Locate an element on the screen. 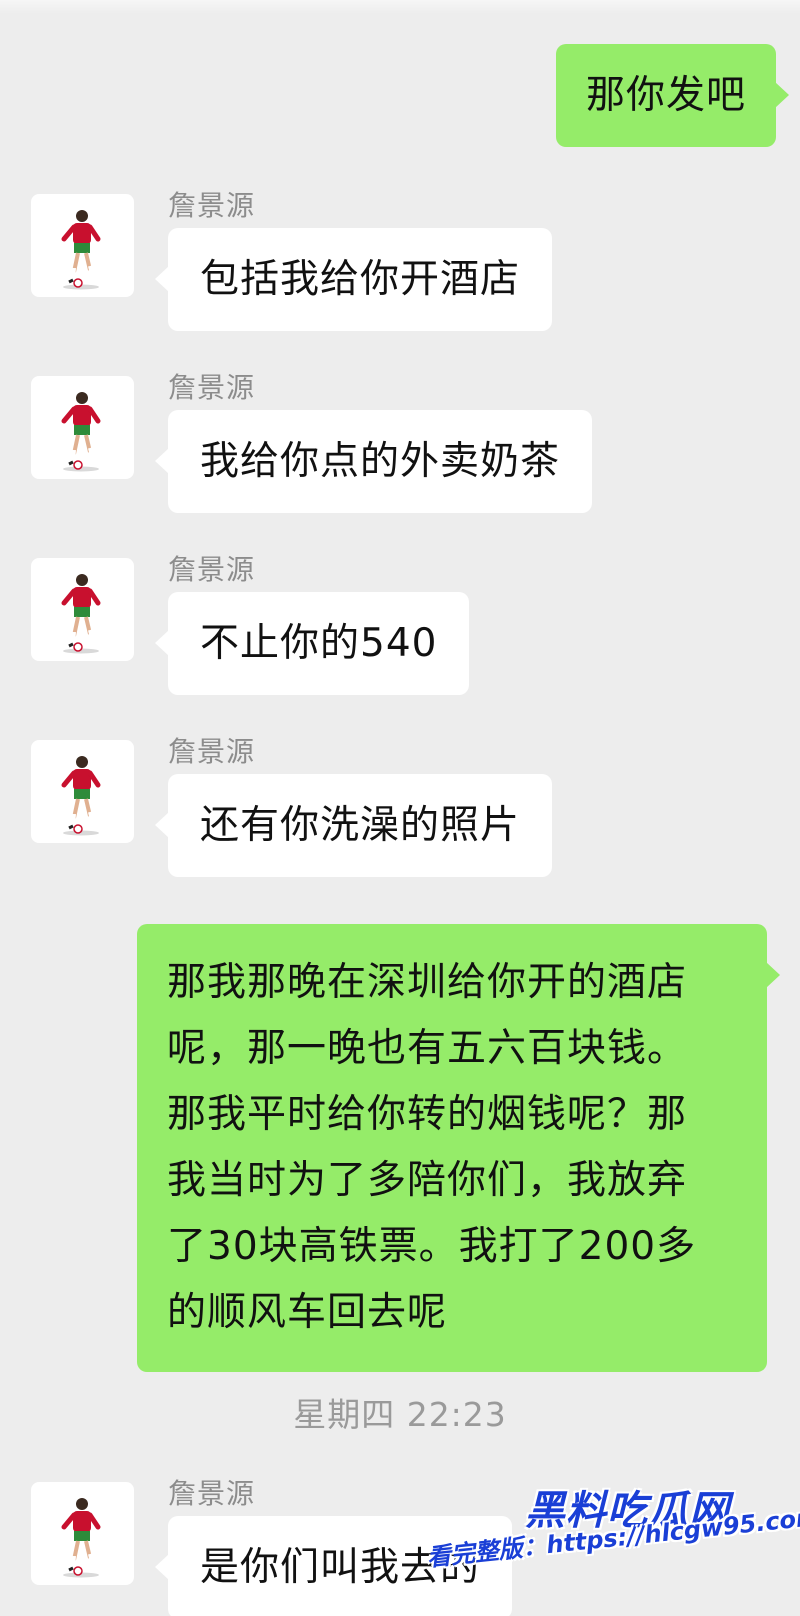  outgoing-message-bubble: 那你发吧 is located at coordinates (673, 95).